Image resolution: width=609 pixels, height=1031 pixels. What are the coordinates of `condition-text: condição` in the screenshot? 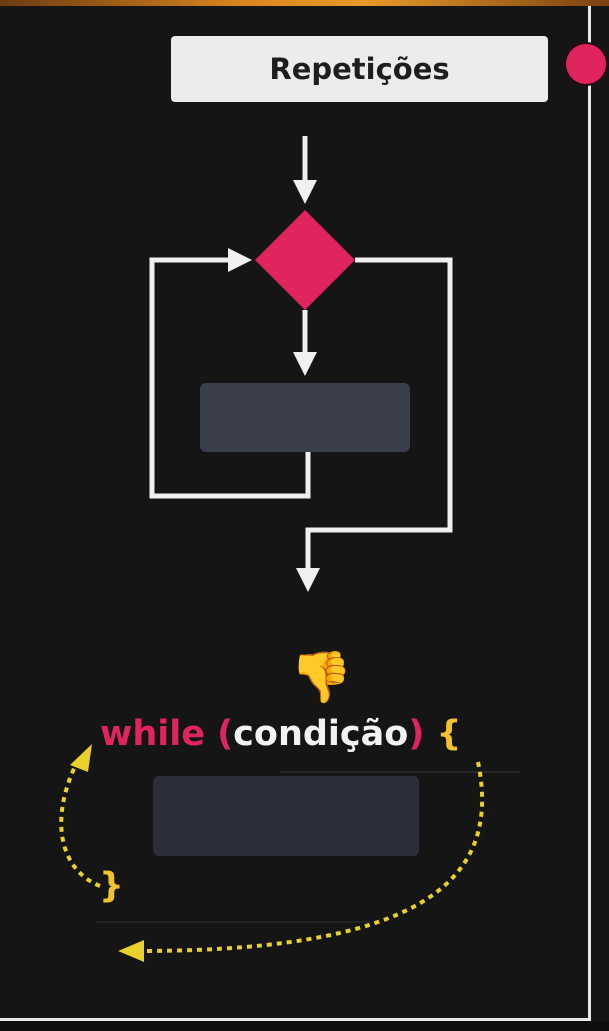 It's located at (321, 734).